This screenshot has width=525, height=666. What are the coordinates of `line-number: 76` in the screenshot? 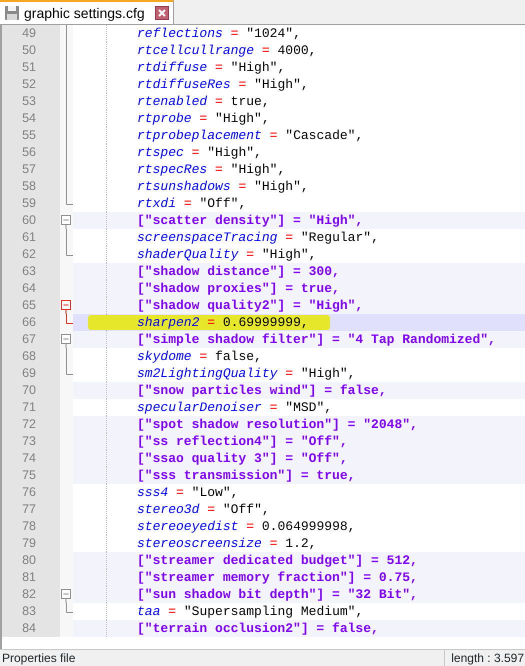 It's located at (31, 492).